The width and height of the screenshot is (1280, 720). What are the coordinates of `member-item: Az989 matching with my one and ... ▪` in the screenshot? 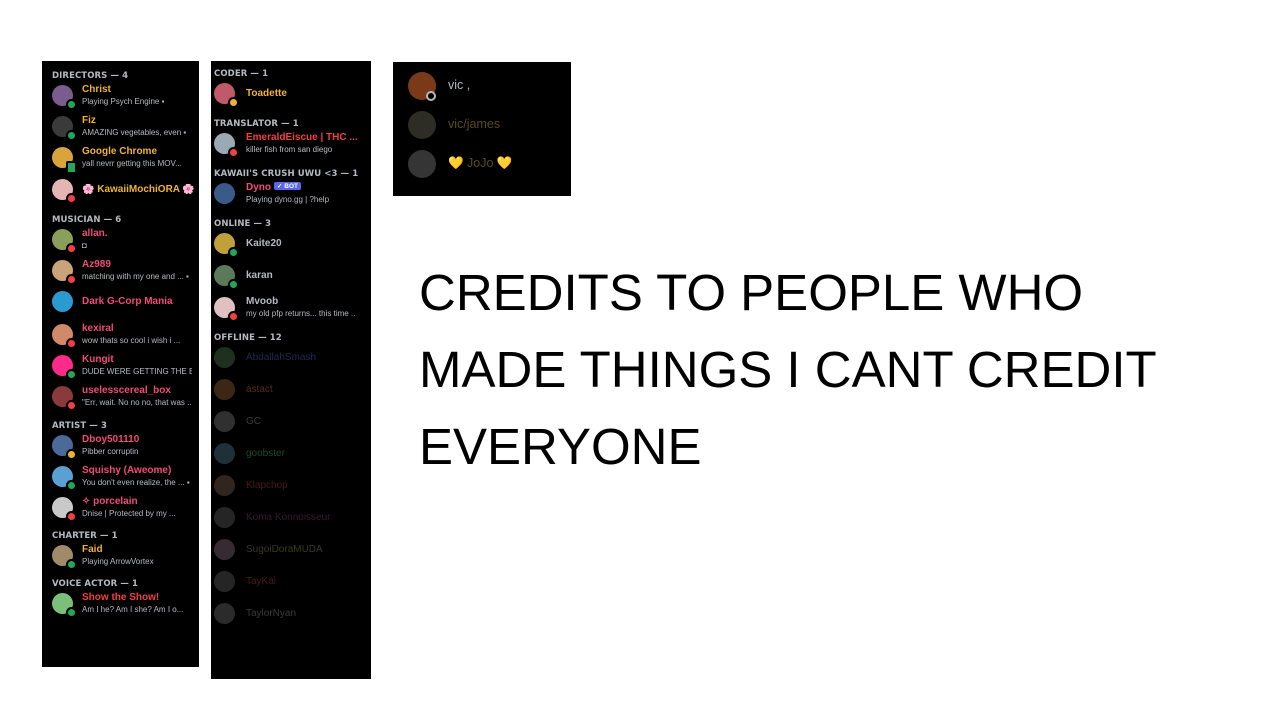 It's located at (120, 272).